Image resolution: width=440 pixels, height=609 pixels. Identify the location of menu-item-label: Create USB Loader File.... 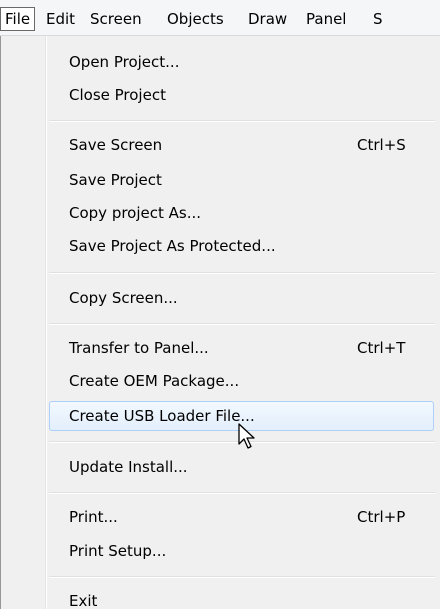
(162, 416).